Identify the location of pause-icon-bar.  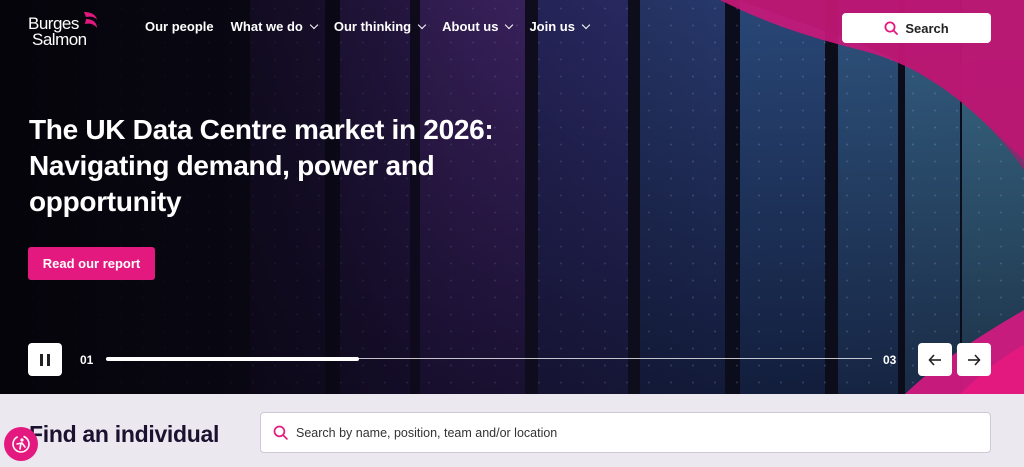
(48, 359).